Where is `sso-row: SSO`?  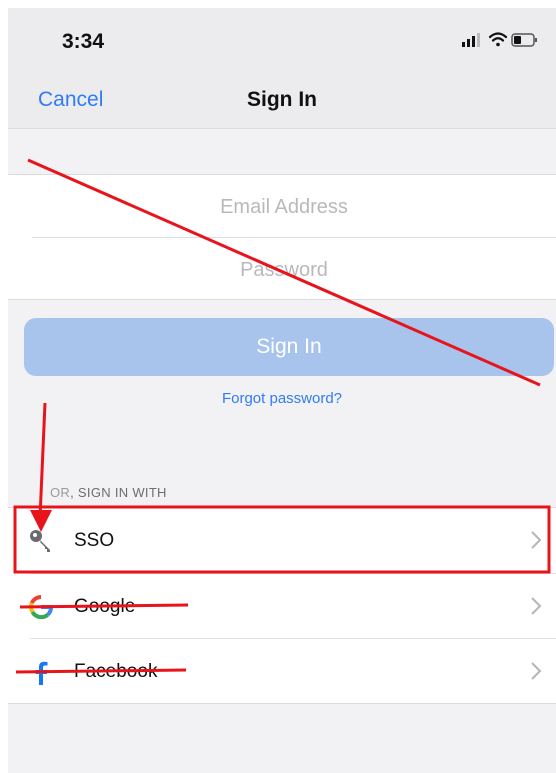
sso-row: SSO is located at coordinates (282, 540).